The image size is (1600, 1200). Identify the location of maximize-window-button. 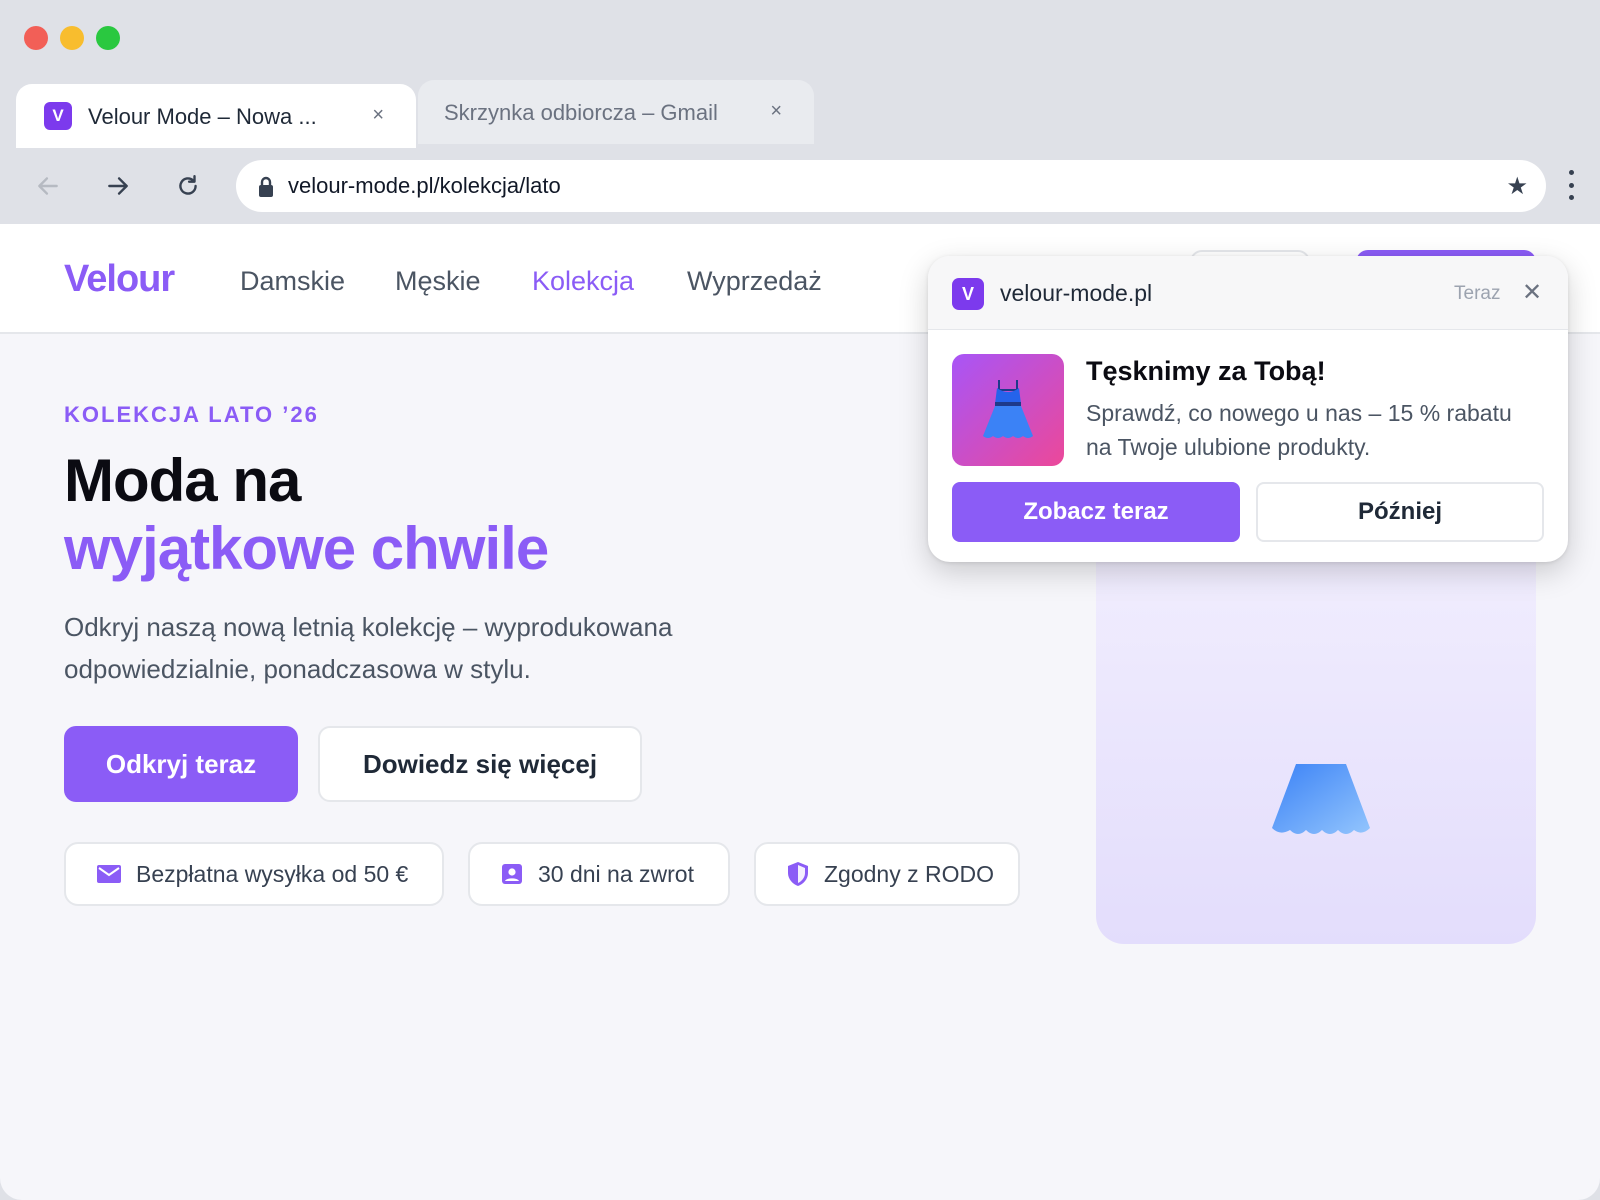
(108, 38).